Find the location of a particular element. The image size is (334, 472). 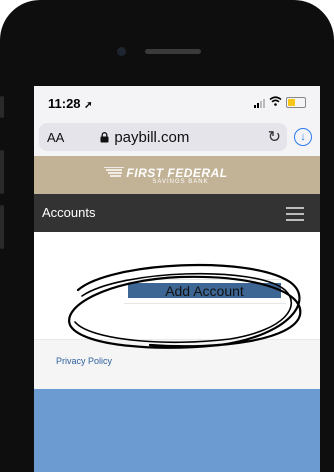

download-icon: ↓ is located at coordinates (303, 137).